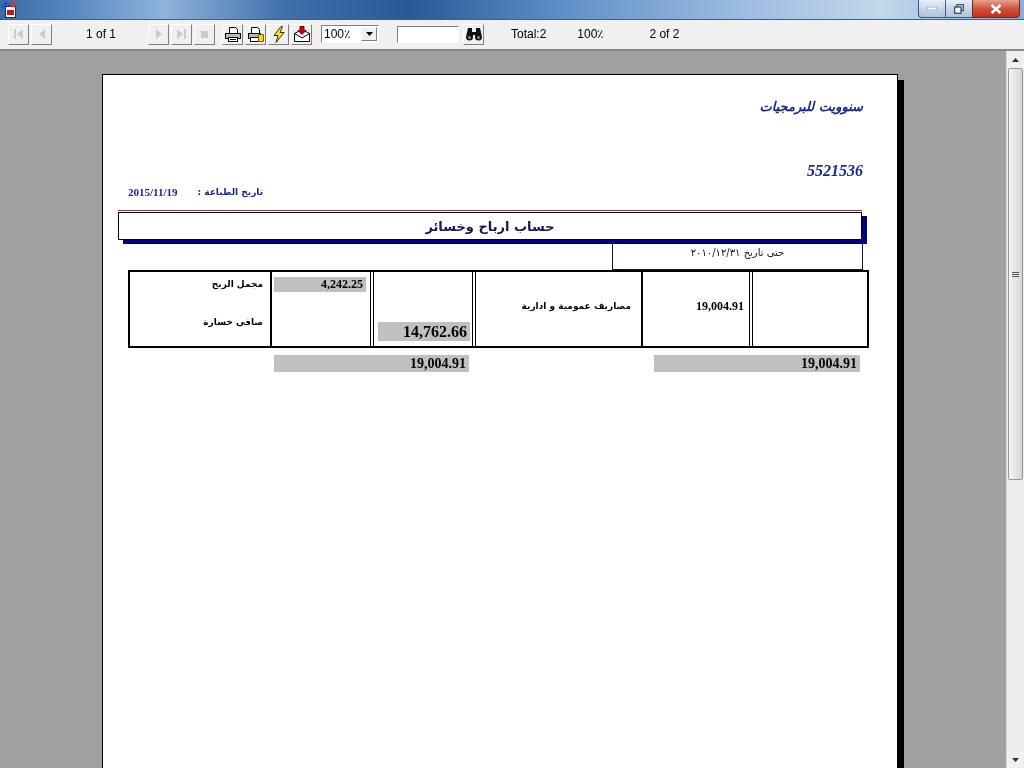 This screenshot has width=1024, height=768. I want to click on binoculars-icon, so click(473, 34).